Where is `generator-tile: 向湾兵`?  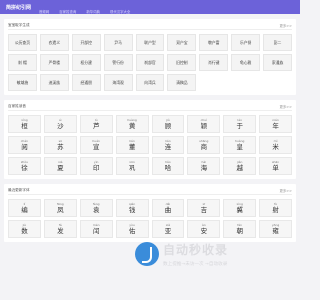 generator-tile: 向湾兵 is located at coordinates (150, 82).